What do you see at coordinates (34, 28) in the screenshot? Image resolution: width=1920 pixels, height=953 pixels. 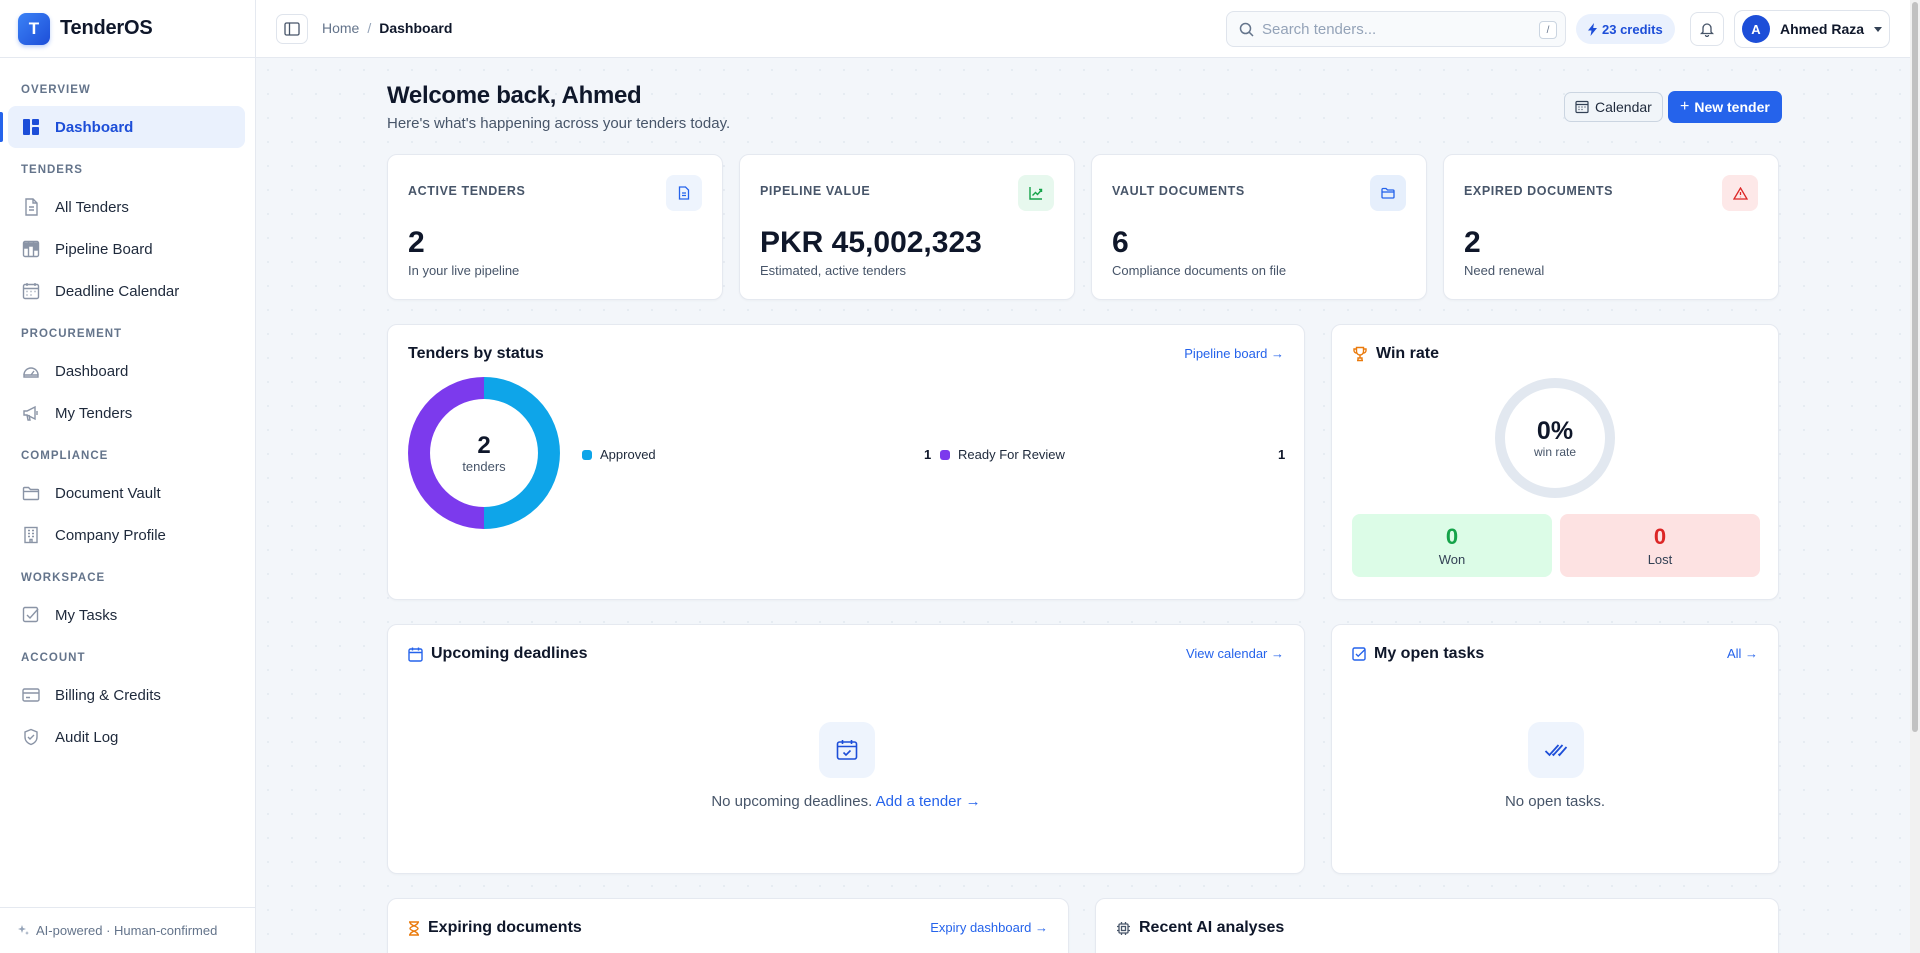 I see `brand-logo: T` at bounding box center [34, 28].